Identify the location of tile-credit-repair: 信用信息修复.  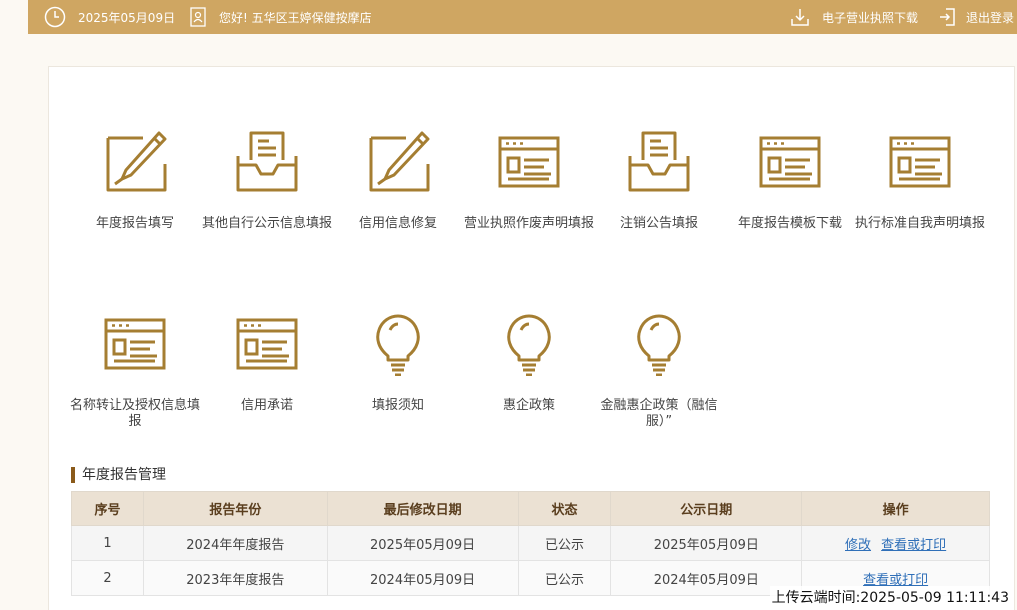
(398, 181).